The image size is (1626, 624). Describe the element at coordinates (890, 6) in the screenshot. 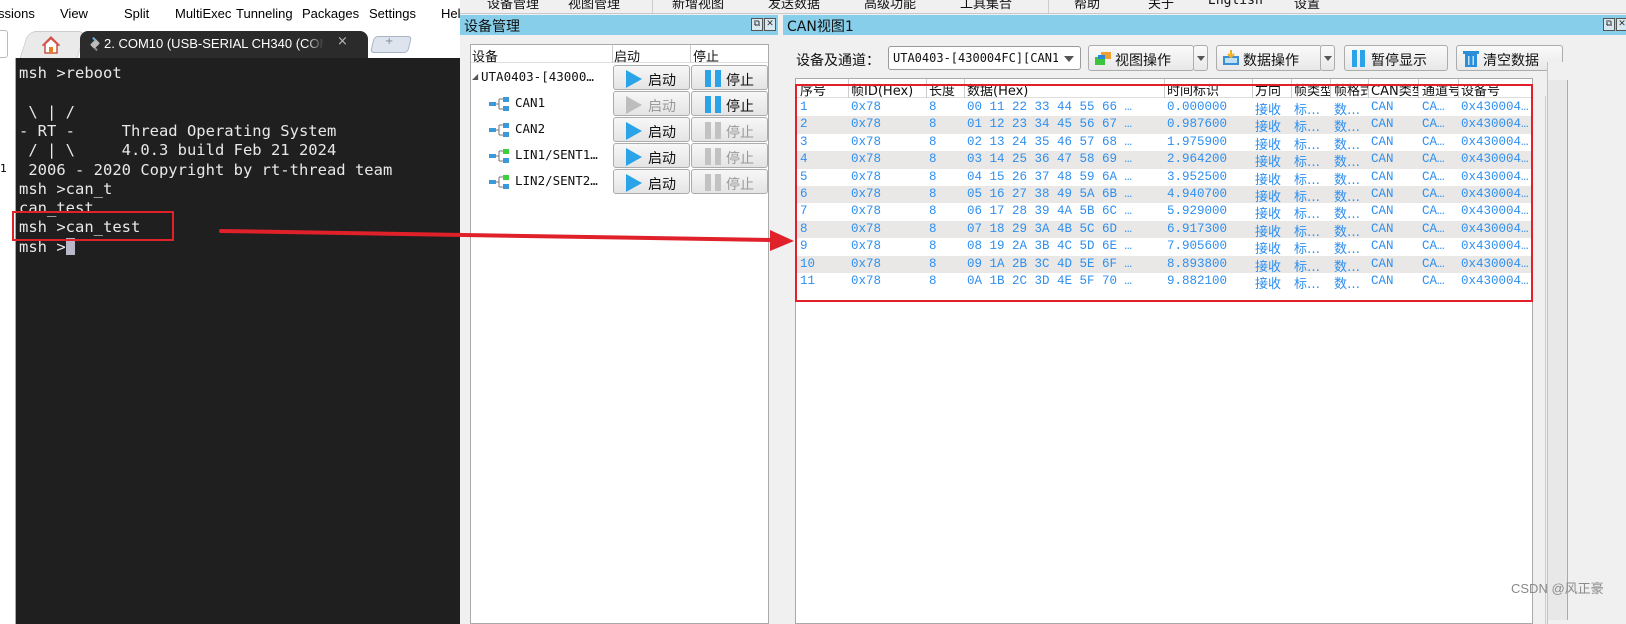

I see `menu-advanced: 高级功能` at that location.